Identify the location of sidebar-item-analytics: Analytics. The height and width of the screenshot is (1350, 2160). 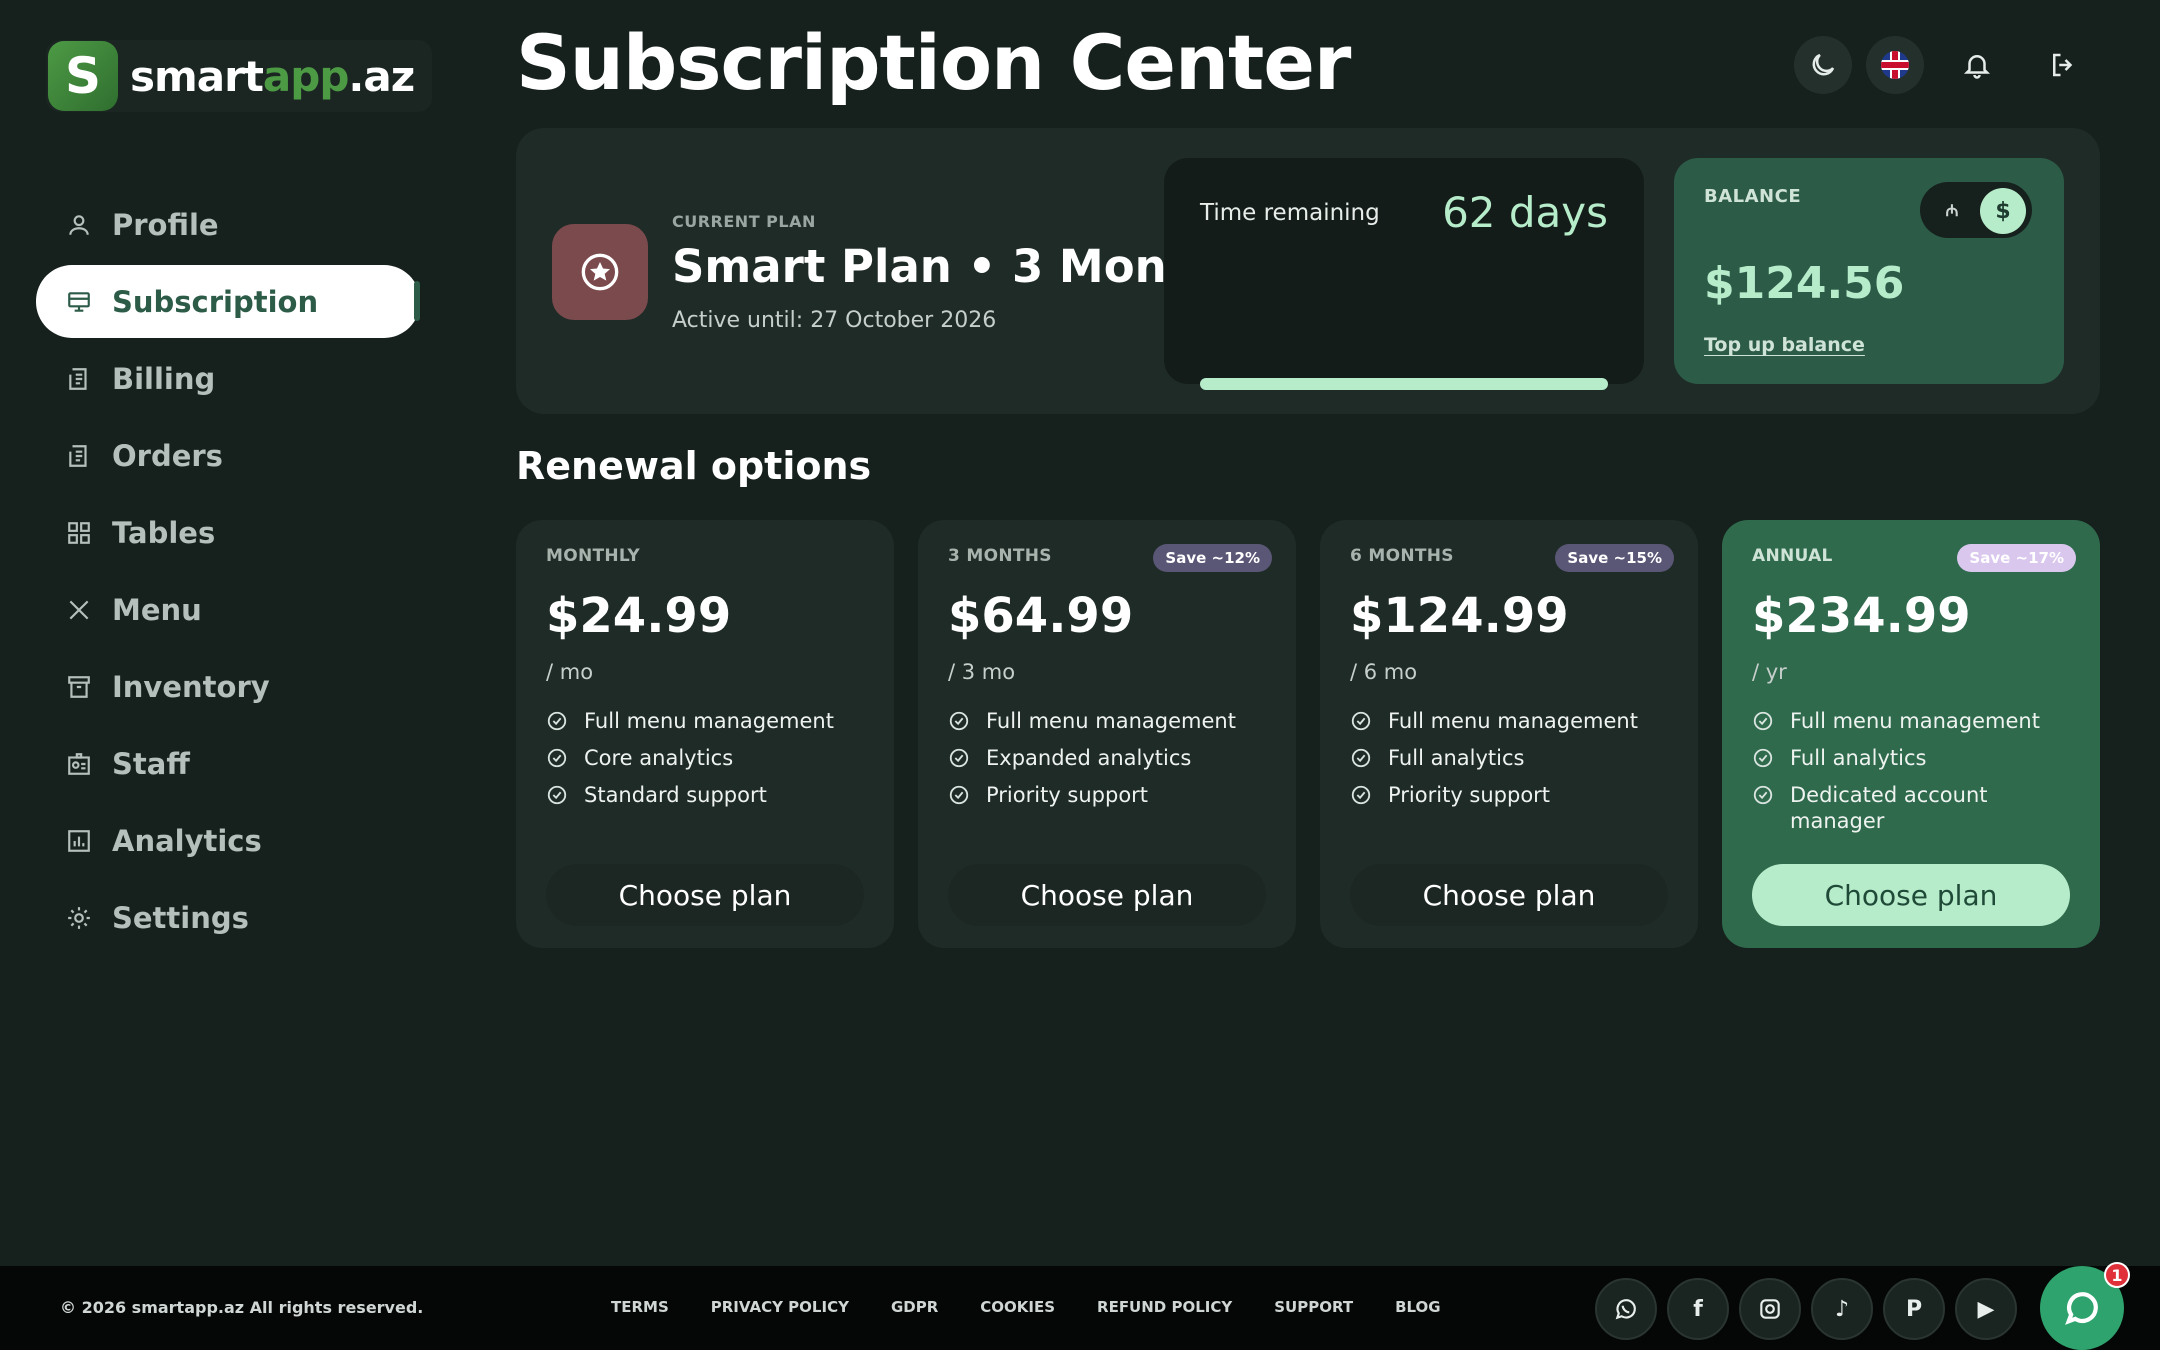
(228, 840).